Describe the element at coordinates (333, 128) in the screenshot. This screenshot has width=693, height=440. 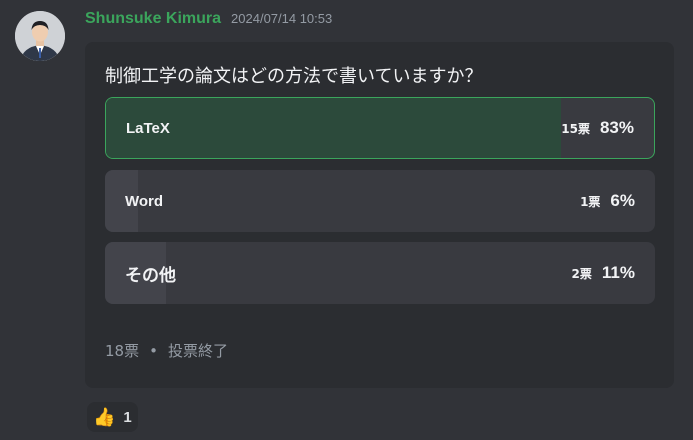
I see `poll-option-fill` at that location.